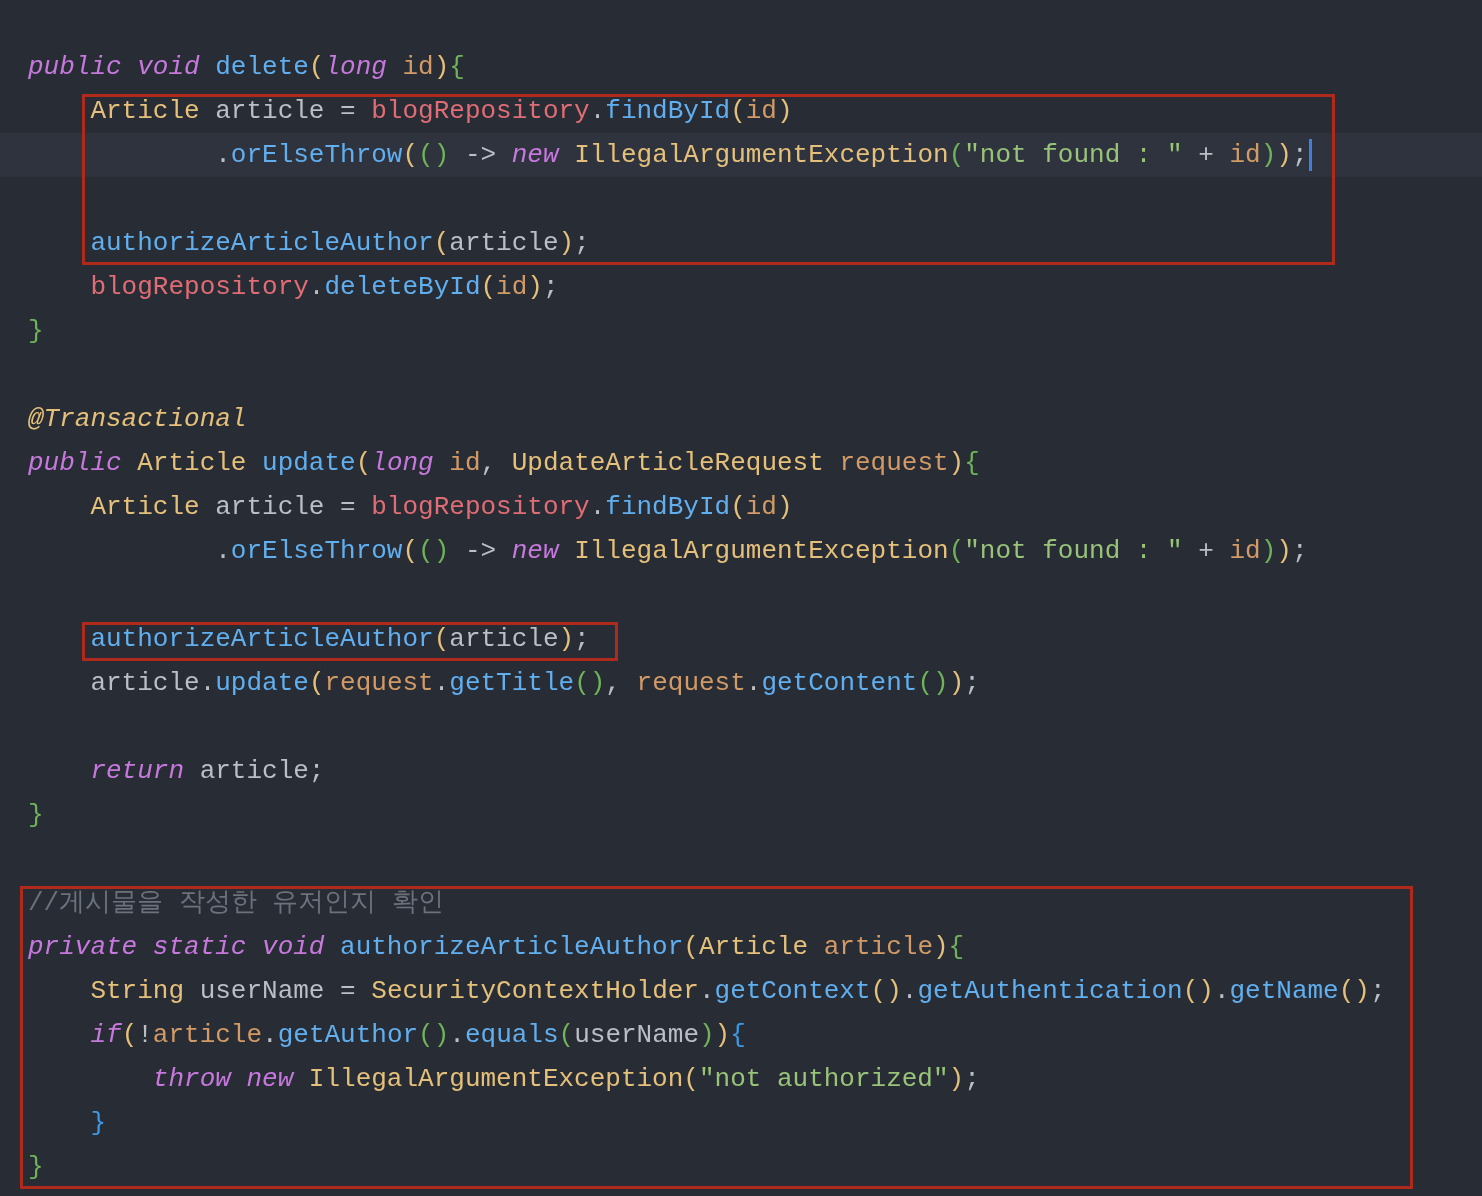  Describe the element at coordinates (324, 287) in the screenshot. I see `code-line: blogRepository.deleteById(id);` at that location.